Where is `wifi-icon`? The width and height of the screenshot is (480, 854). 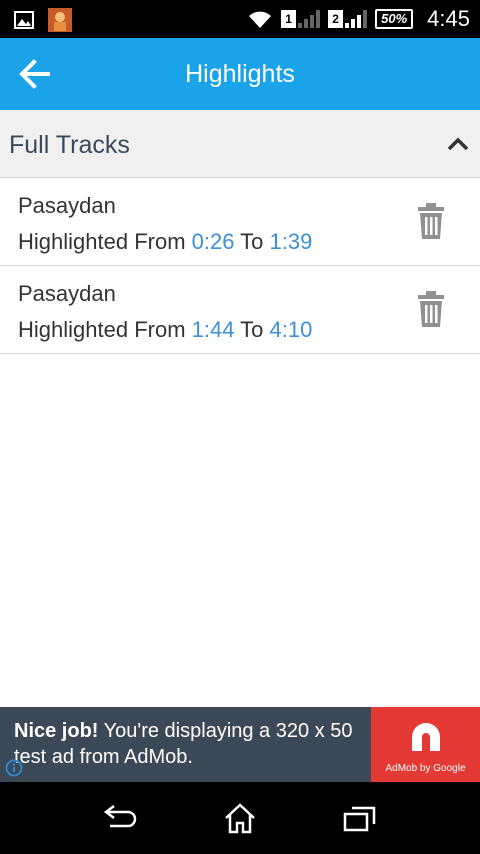 wifi-icon is located at coordinates (260, 19).